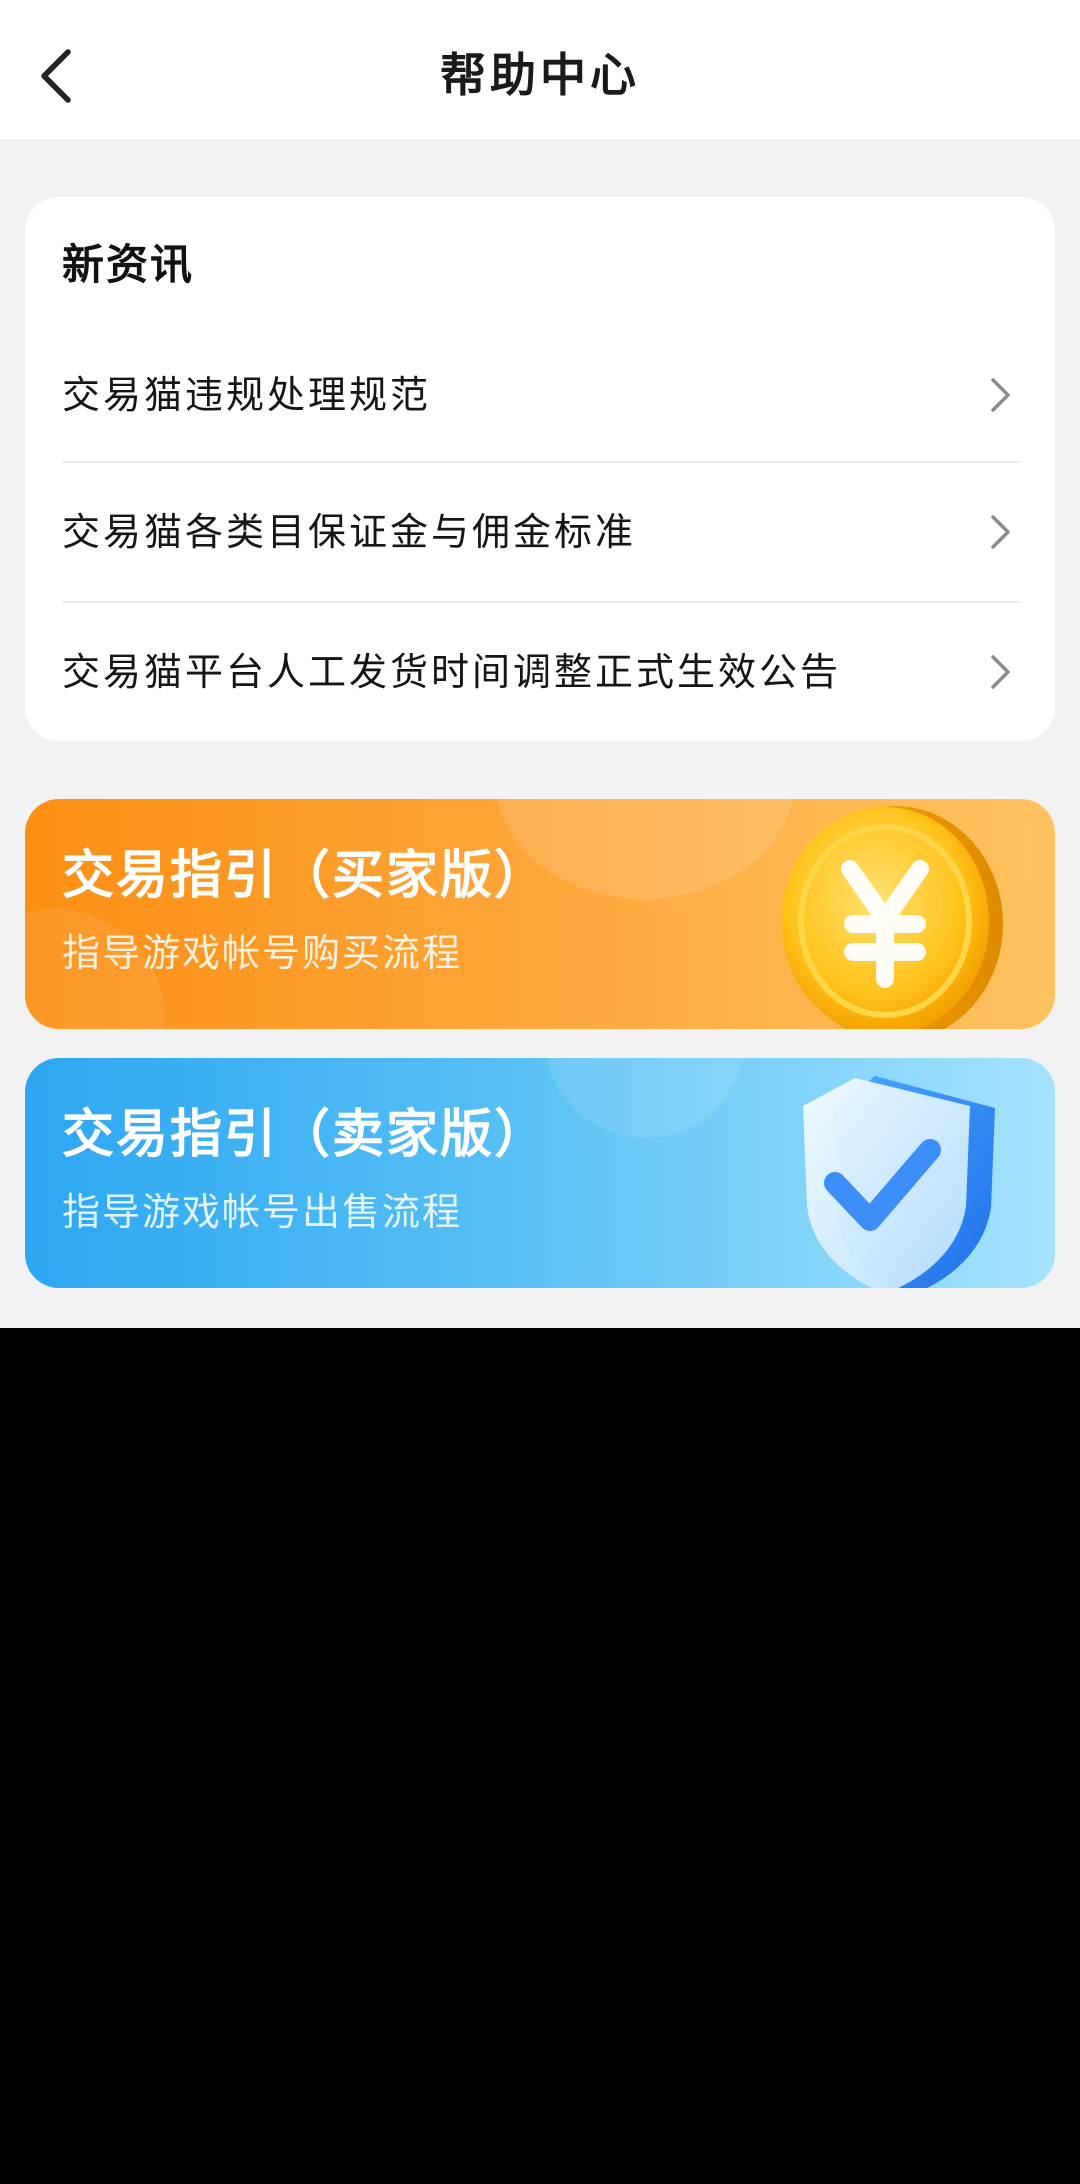  I want to click on news-item: 交易猫平台人工发货时间调整正式生效公告, so click(541, 672).